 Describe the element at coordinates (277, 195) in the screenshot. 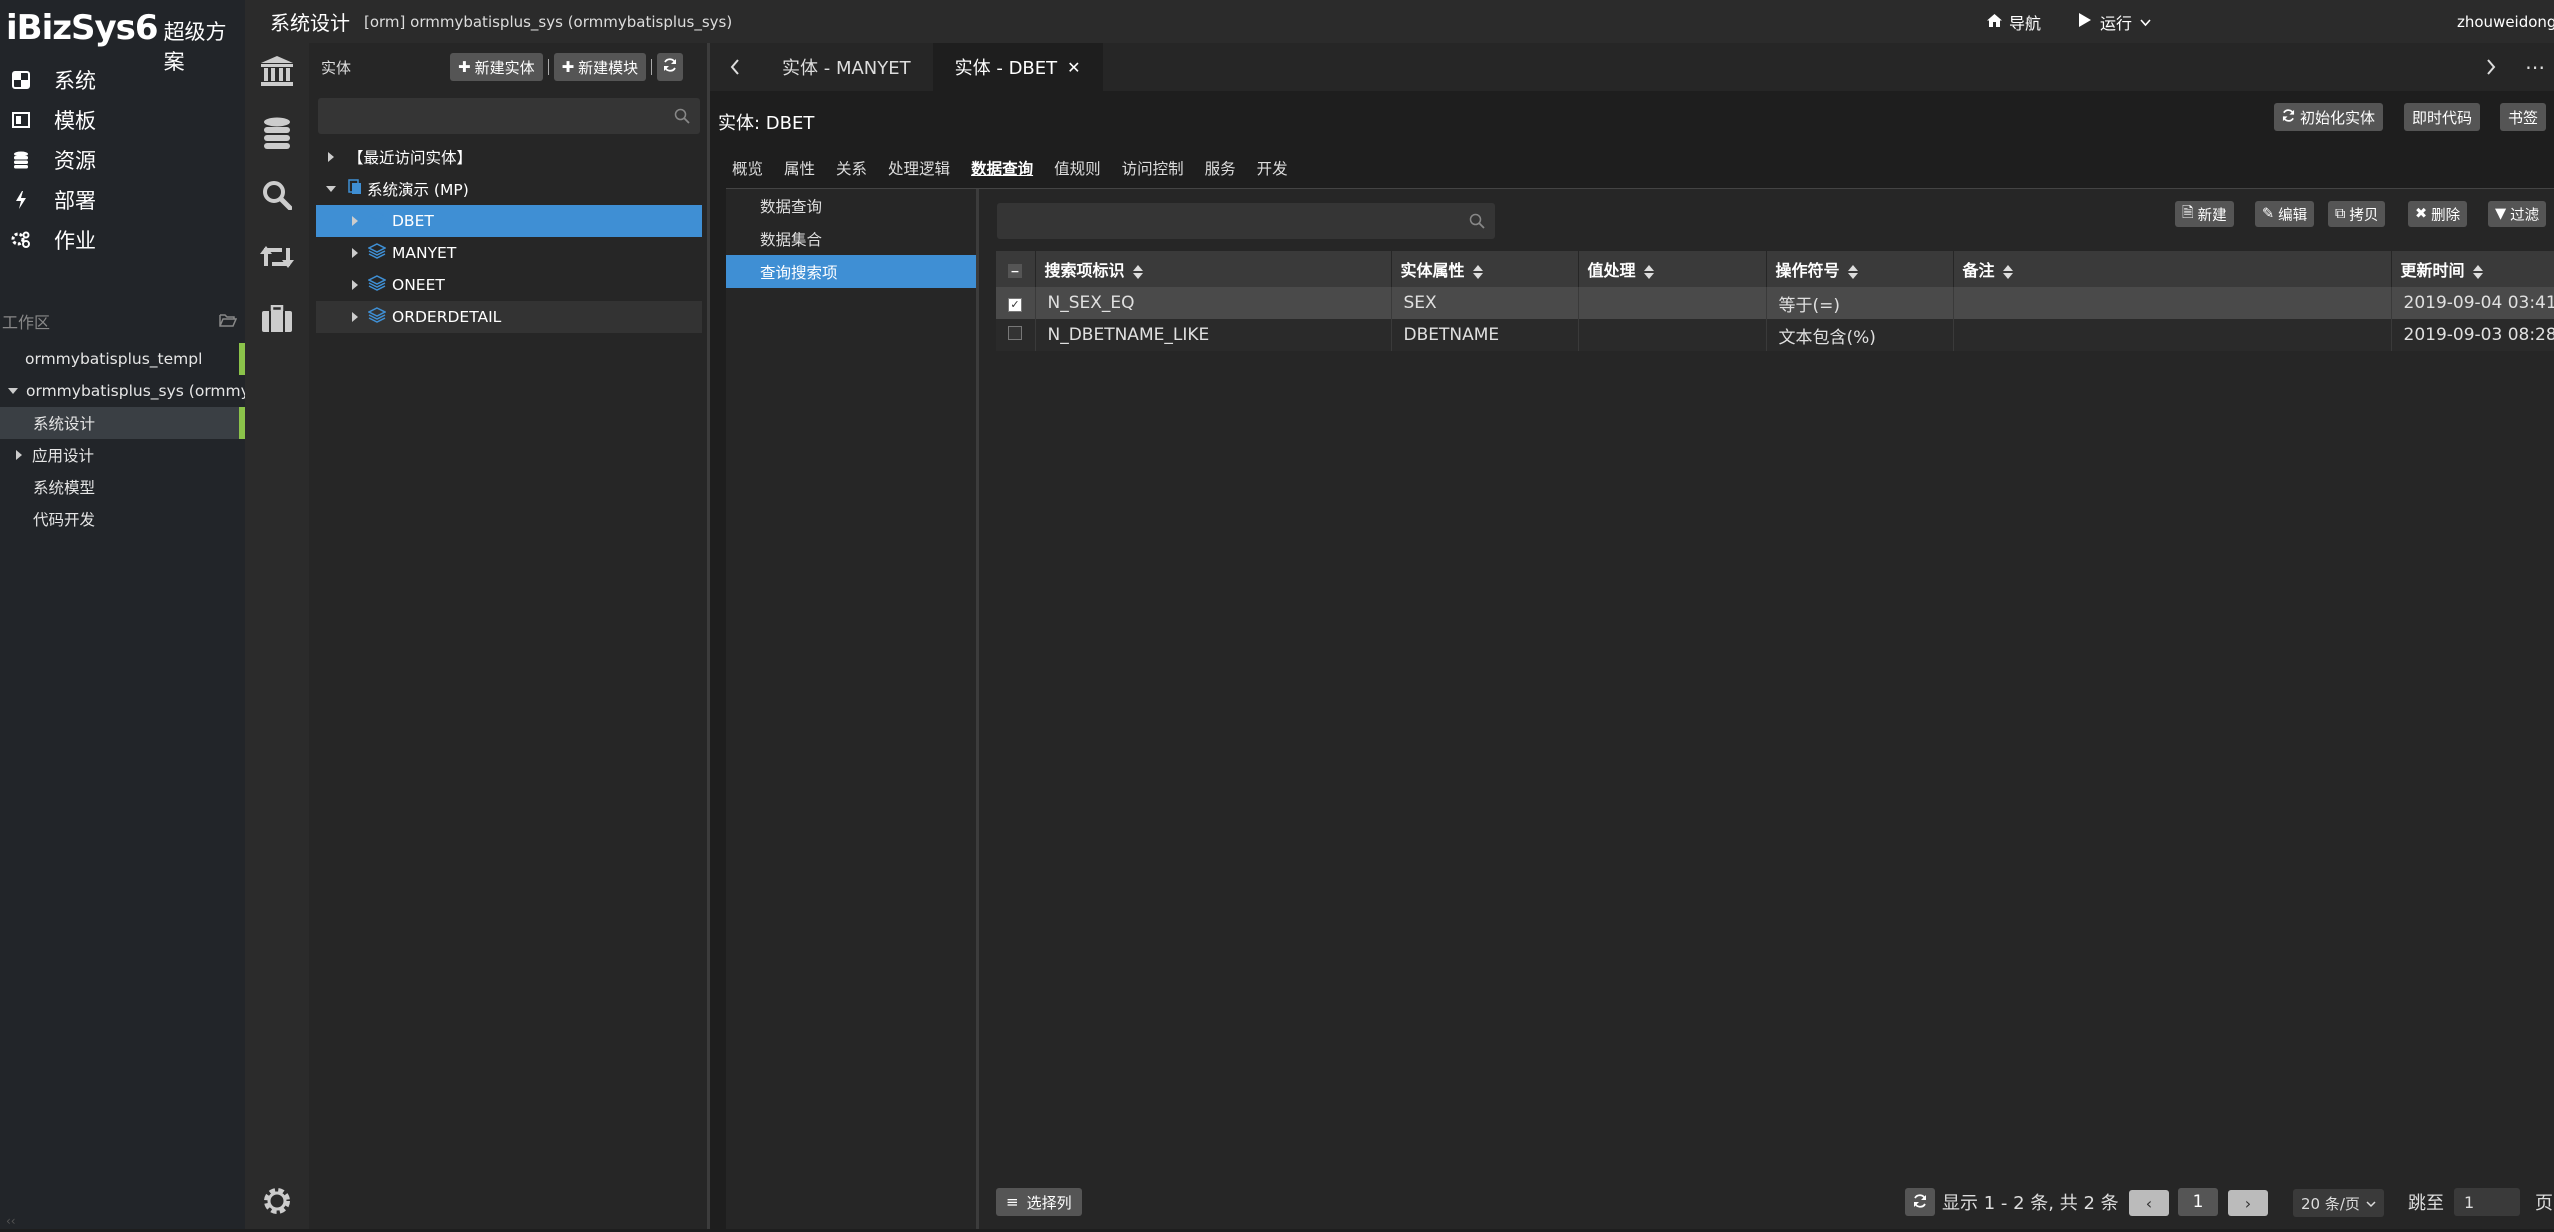

I see `search-icon` at that location.